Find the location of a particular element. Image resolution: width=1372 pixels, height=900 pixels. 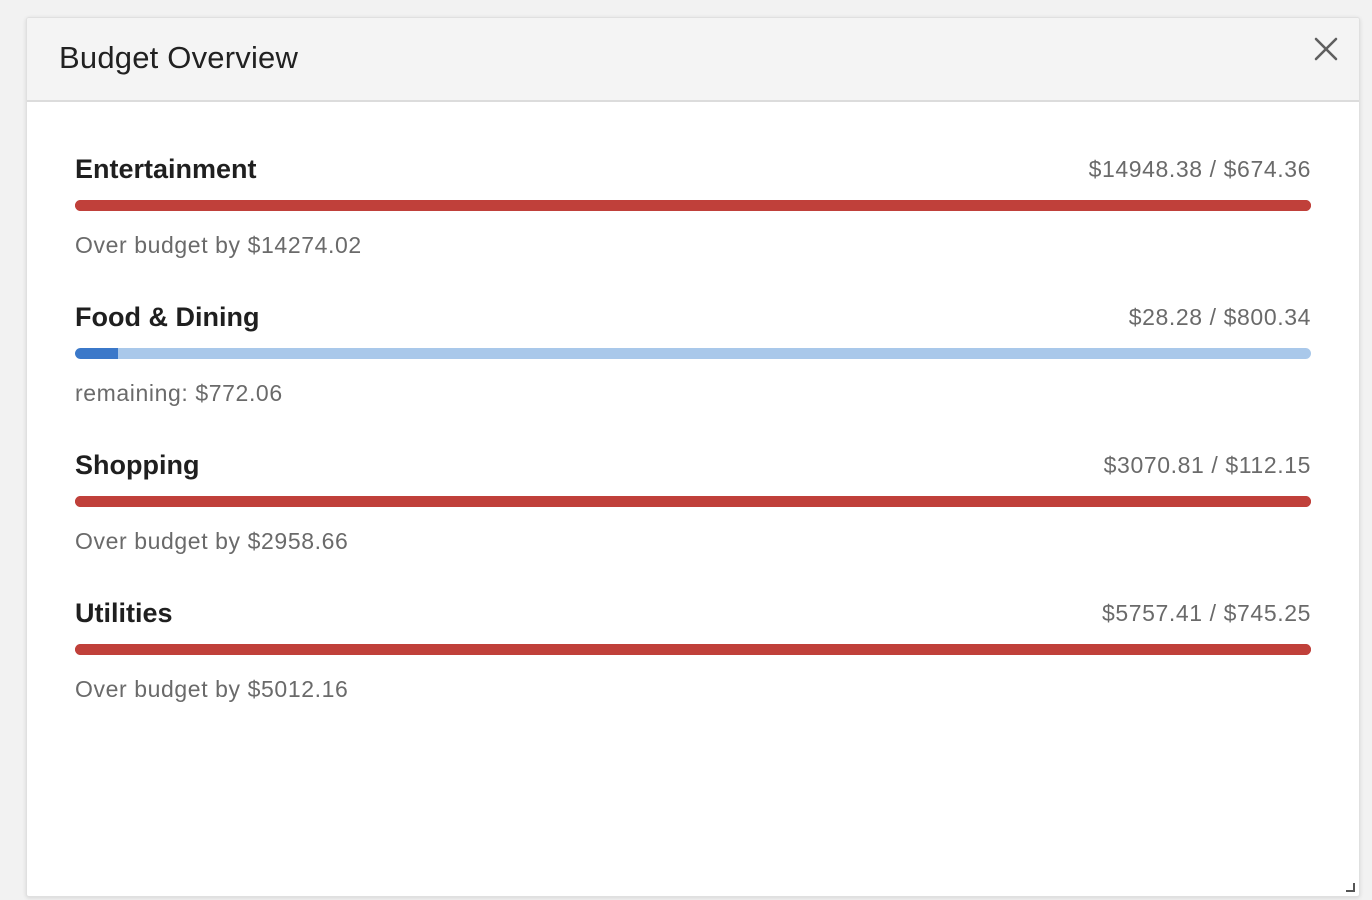

budget-item-header: Shopping $3070.81 / $112.15 is located at coordinates (693, 465).